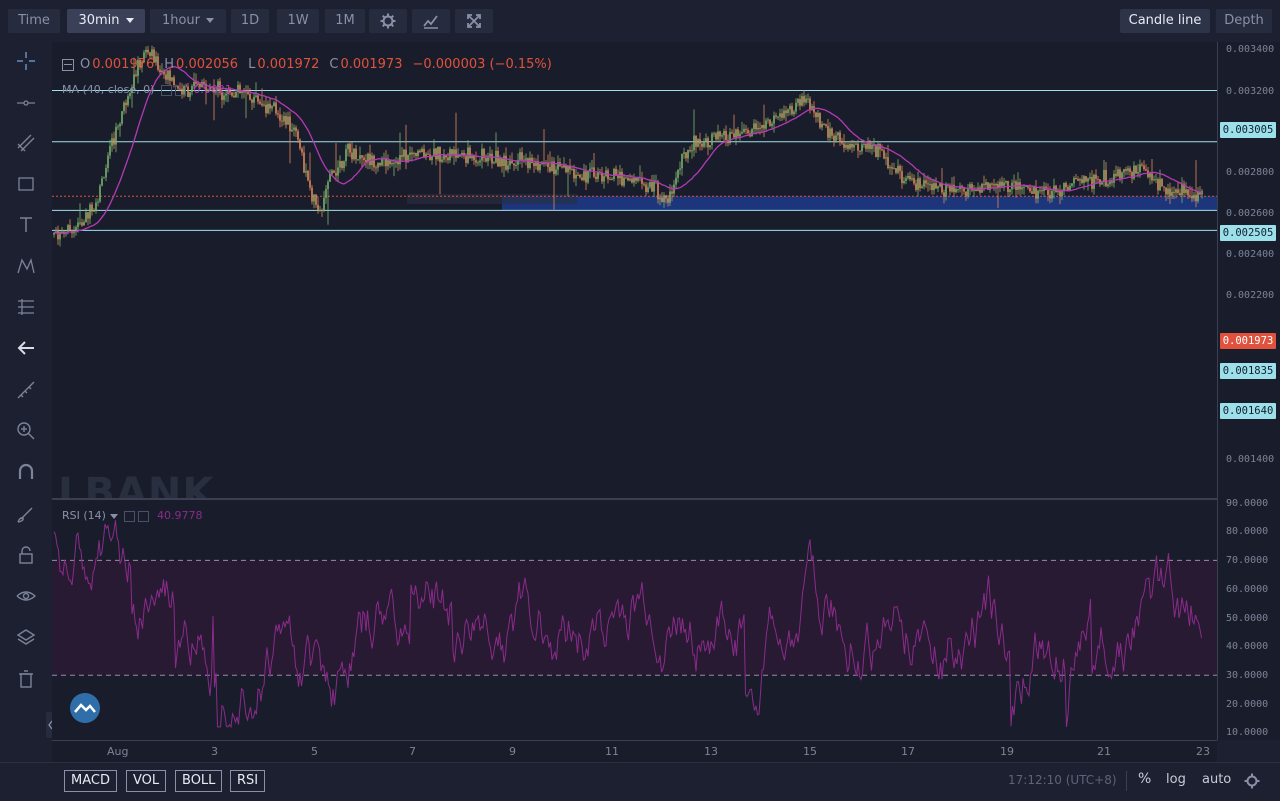 The height and width of the screenshot is (801, 1280). I want to click on open-value: 0.001976, so click(123, 64).